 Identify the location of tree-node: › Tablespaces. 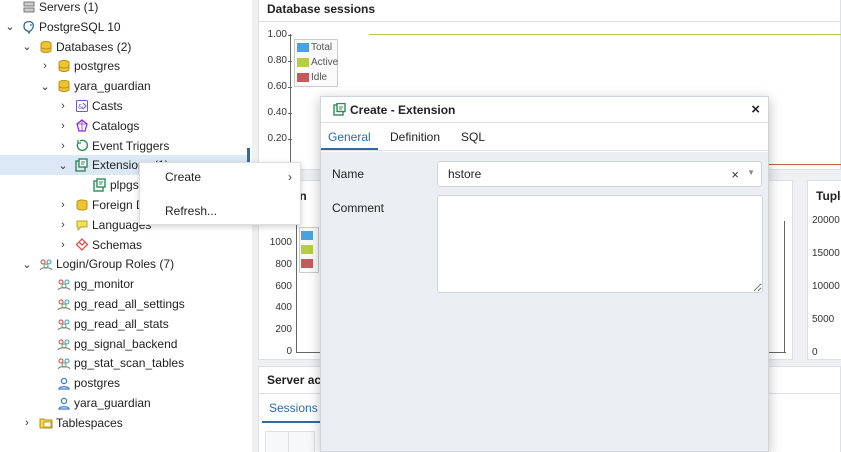
(61, 423).